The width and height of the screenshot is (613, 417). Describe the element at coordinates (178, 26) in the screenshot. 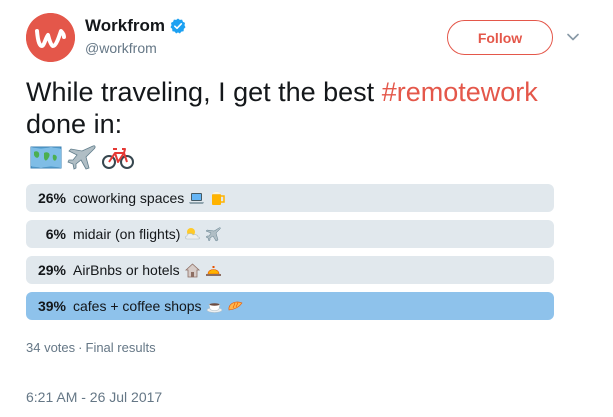

I see `verified-badge-icon` at that location.